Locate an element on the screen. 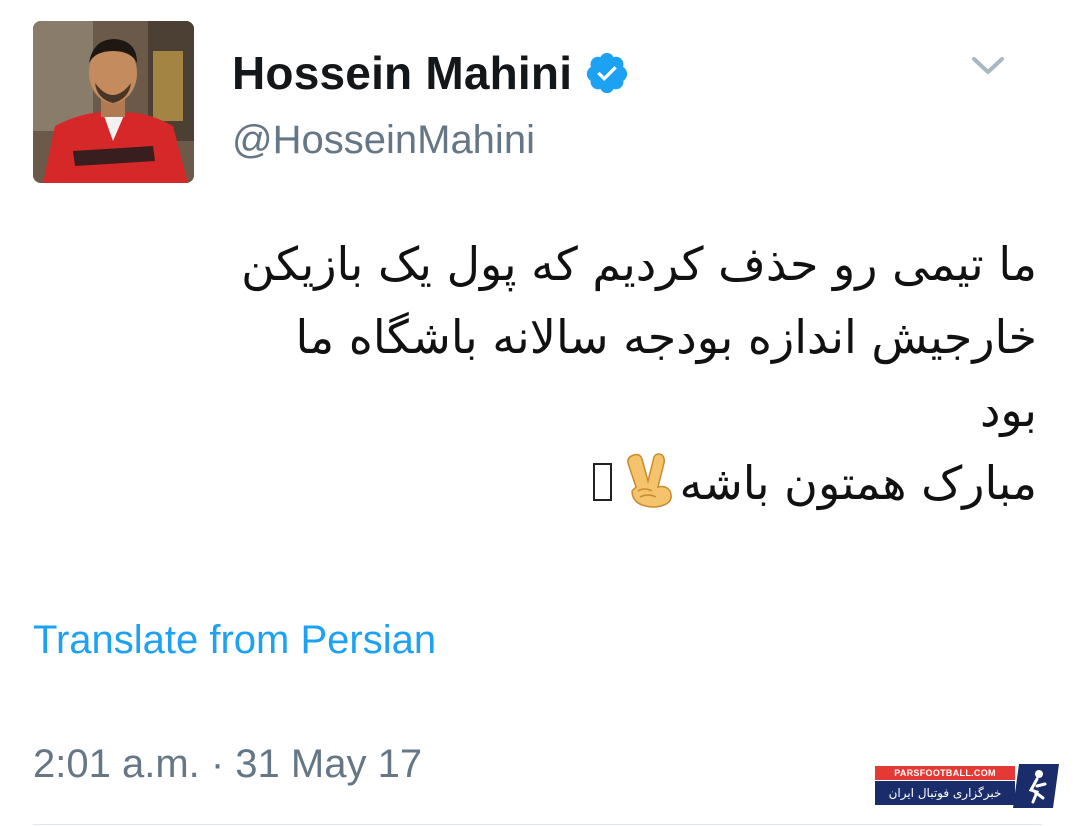 The image size is (1075, 826). translate-link: Translate from Persian is located at coordinates (234, 640).